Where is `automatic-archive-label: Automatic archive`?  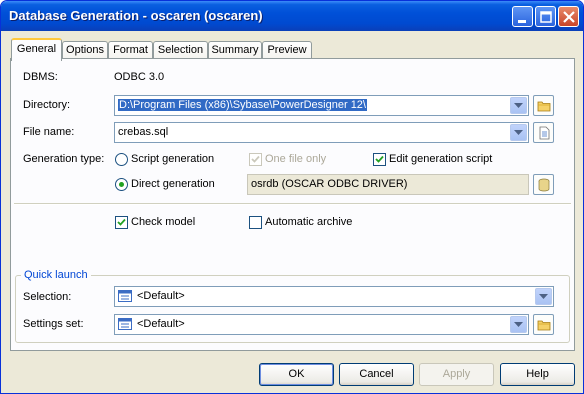
automatic-archive-label: Automatic archive is located at coordinates (308, 222).